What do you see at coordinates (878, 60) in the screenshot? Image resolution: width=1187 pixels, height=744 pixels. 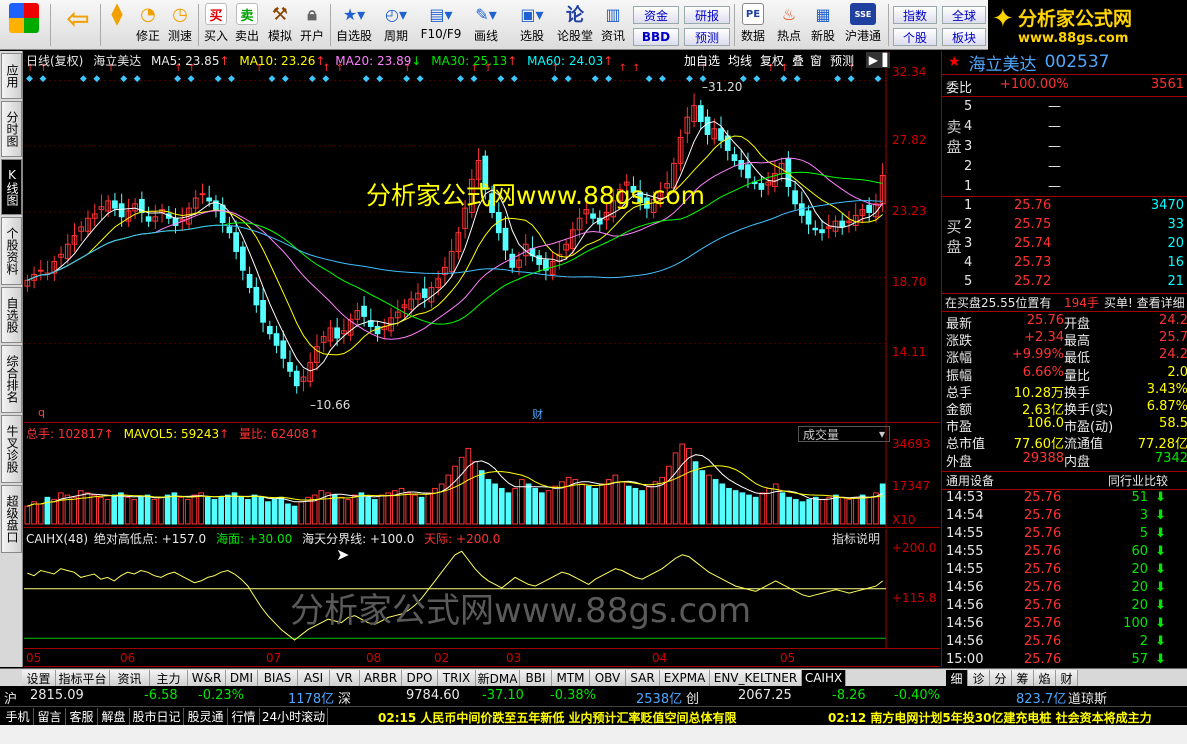 I see `chart-expand-button: ▶▐` at bounding box center [878, 60].